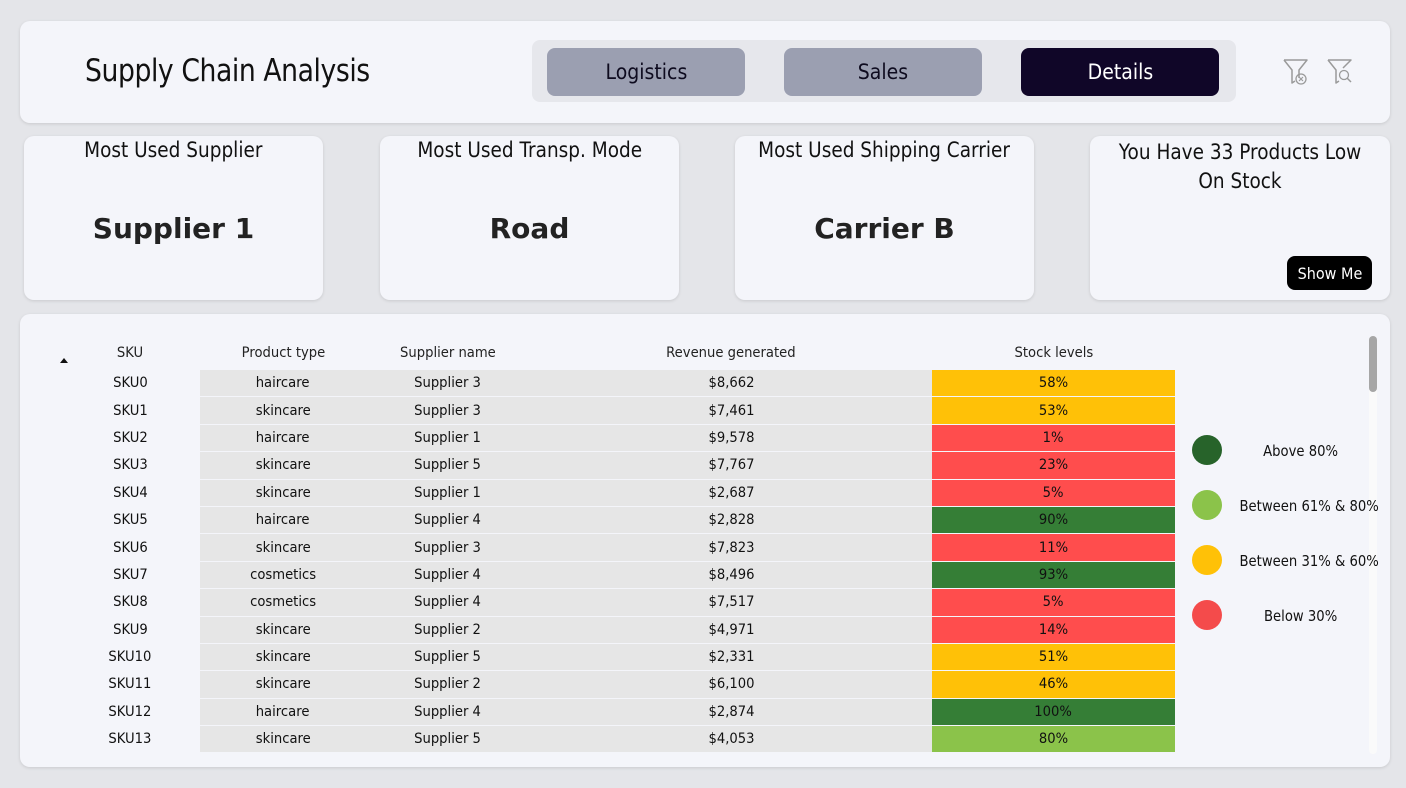 The width and height of the screenshot is (1406, 788). I want to click on legend-item: Between 31% & 60%, so click(1285, 560).